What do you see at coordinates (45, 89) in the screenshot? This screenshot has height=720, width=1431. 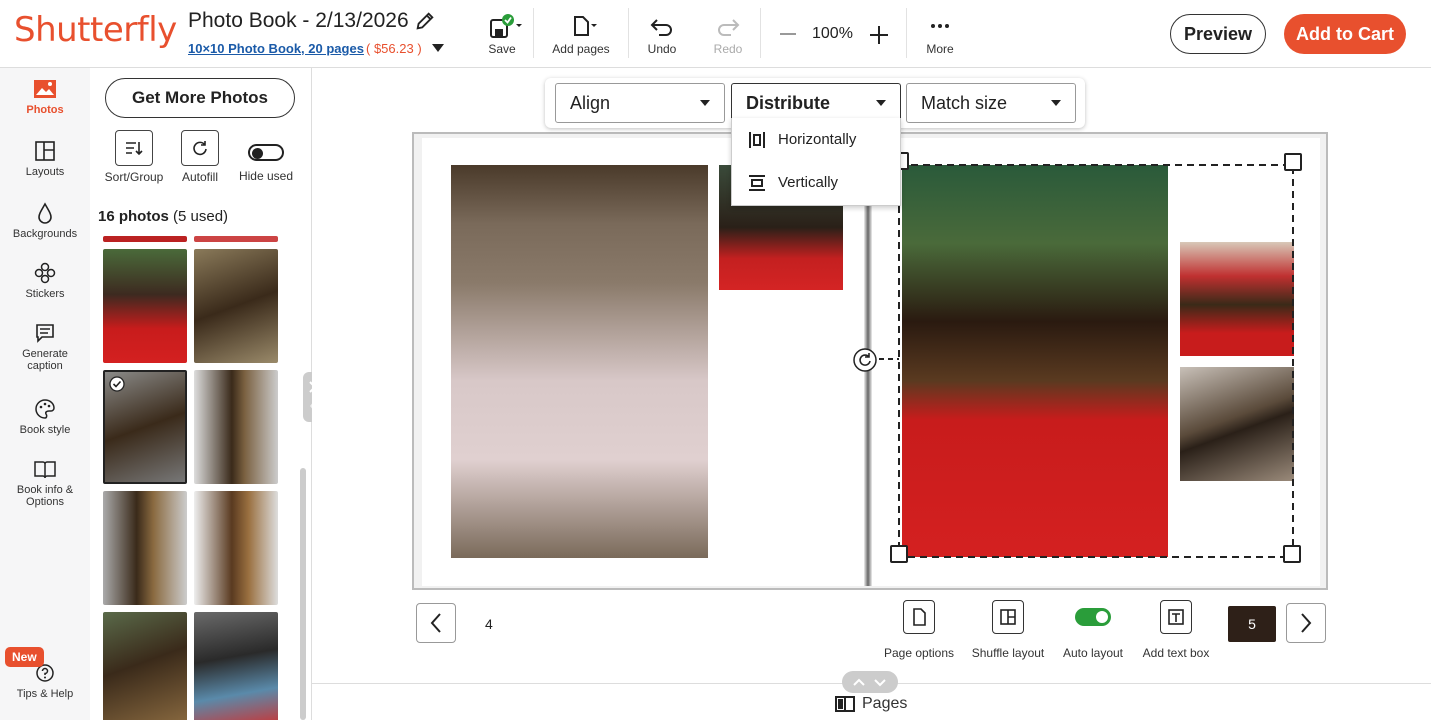 I see `photos-icon` at bounding box center [45, 89].